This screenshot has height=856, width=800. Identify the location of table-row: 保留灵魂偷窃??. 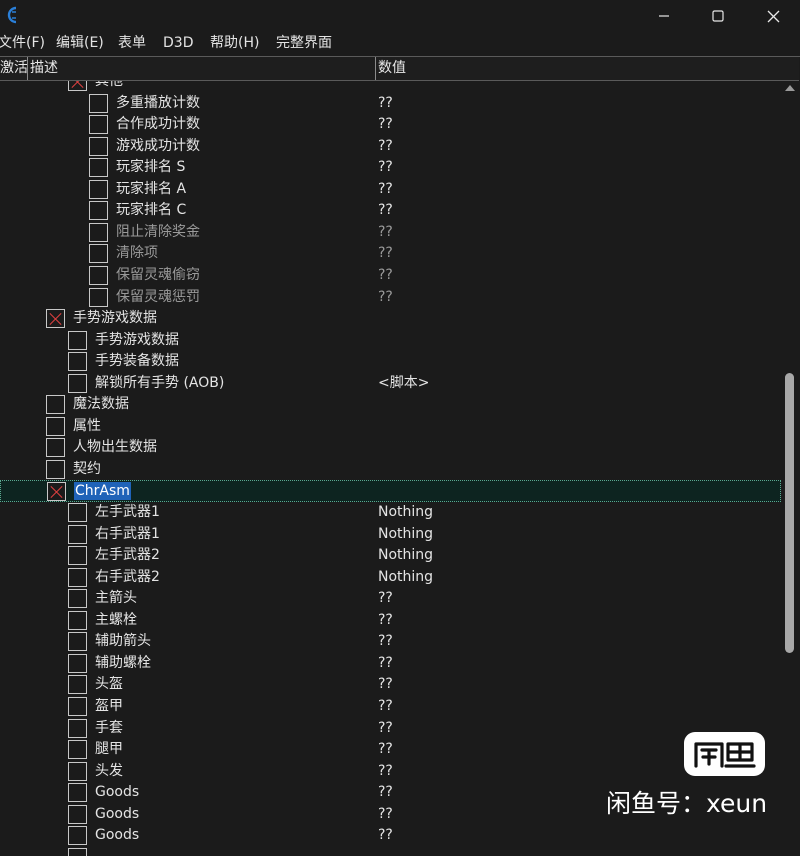
(390, 276).